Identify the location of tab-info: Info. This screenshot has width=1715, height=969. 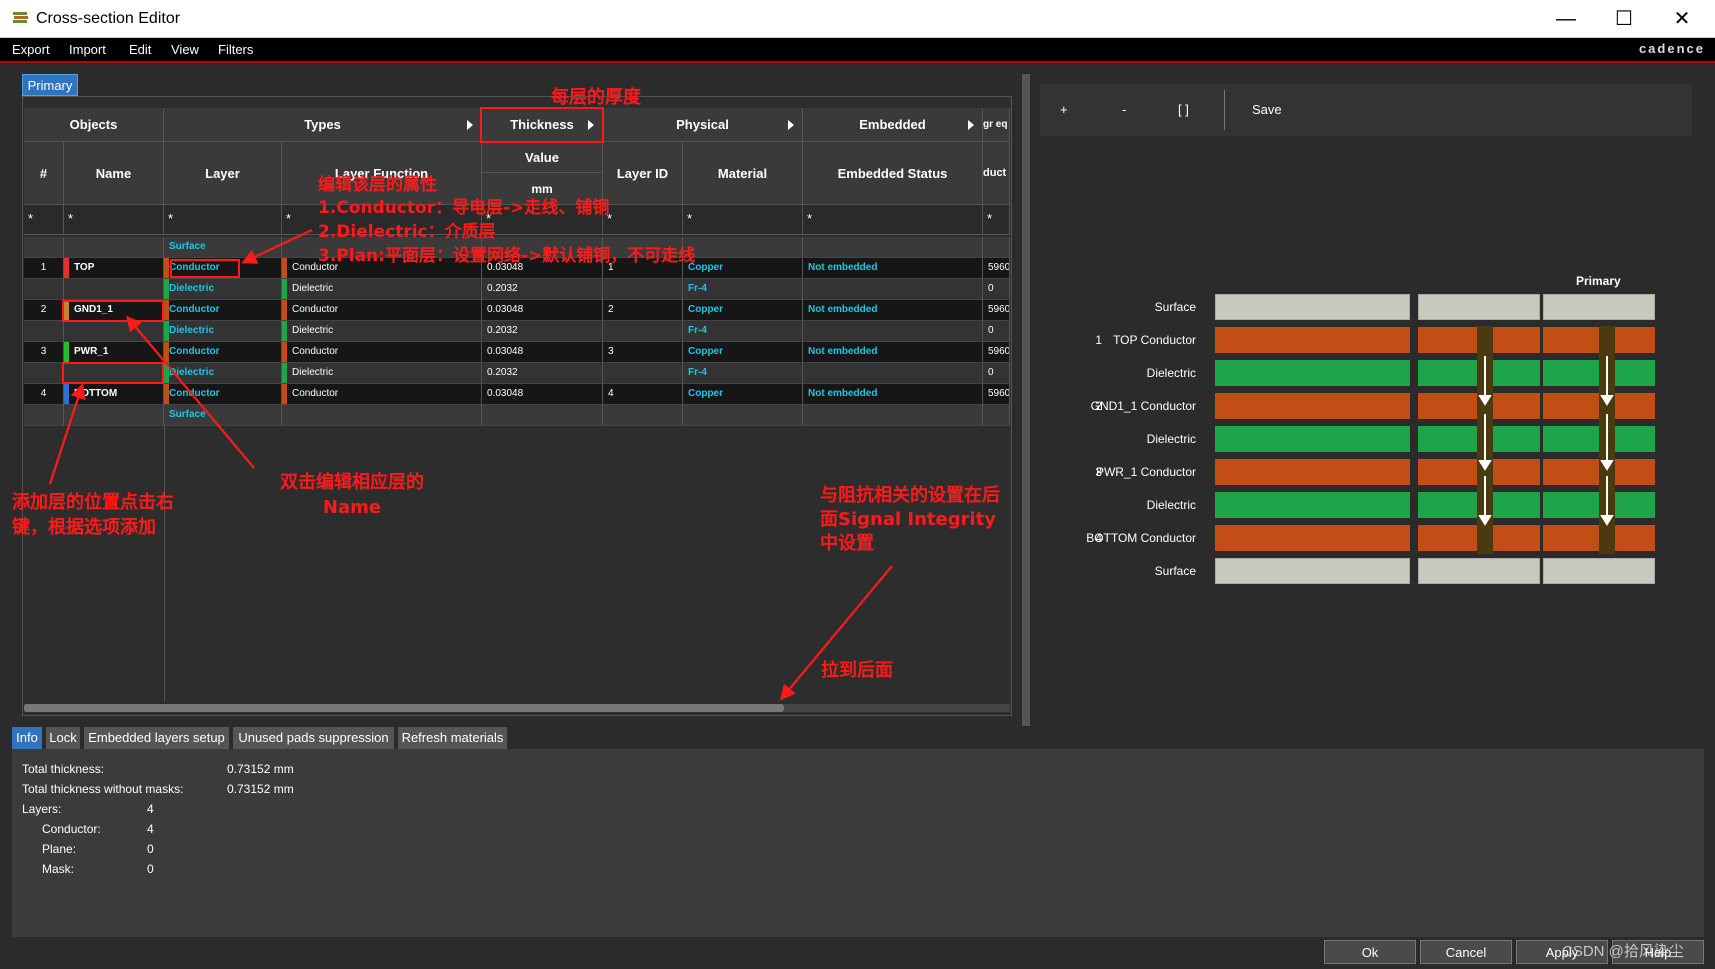
(27, 738).